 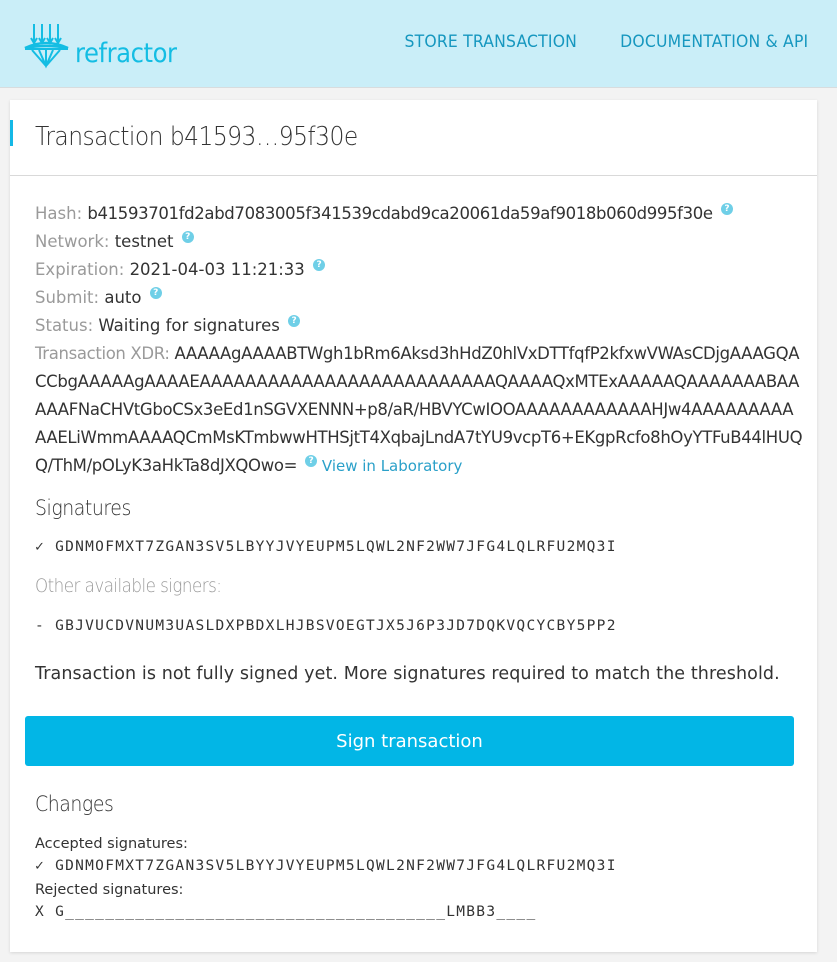 I want to click on view-in-laboratory-link: View in Laboratory, so click(x=392, y=466).